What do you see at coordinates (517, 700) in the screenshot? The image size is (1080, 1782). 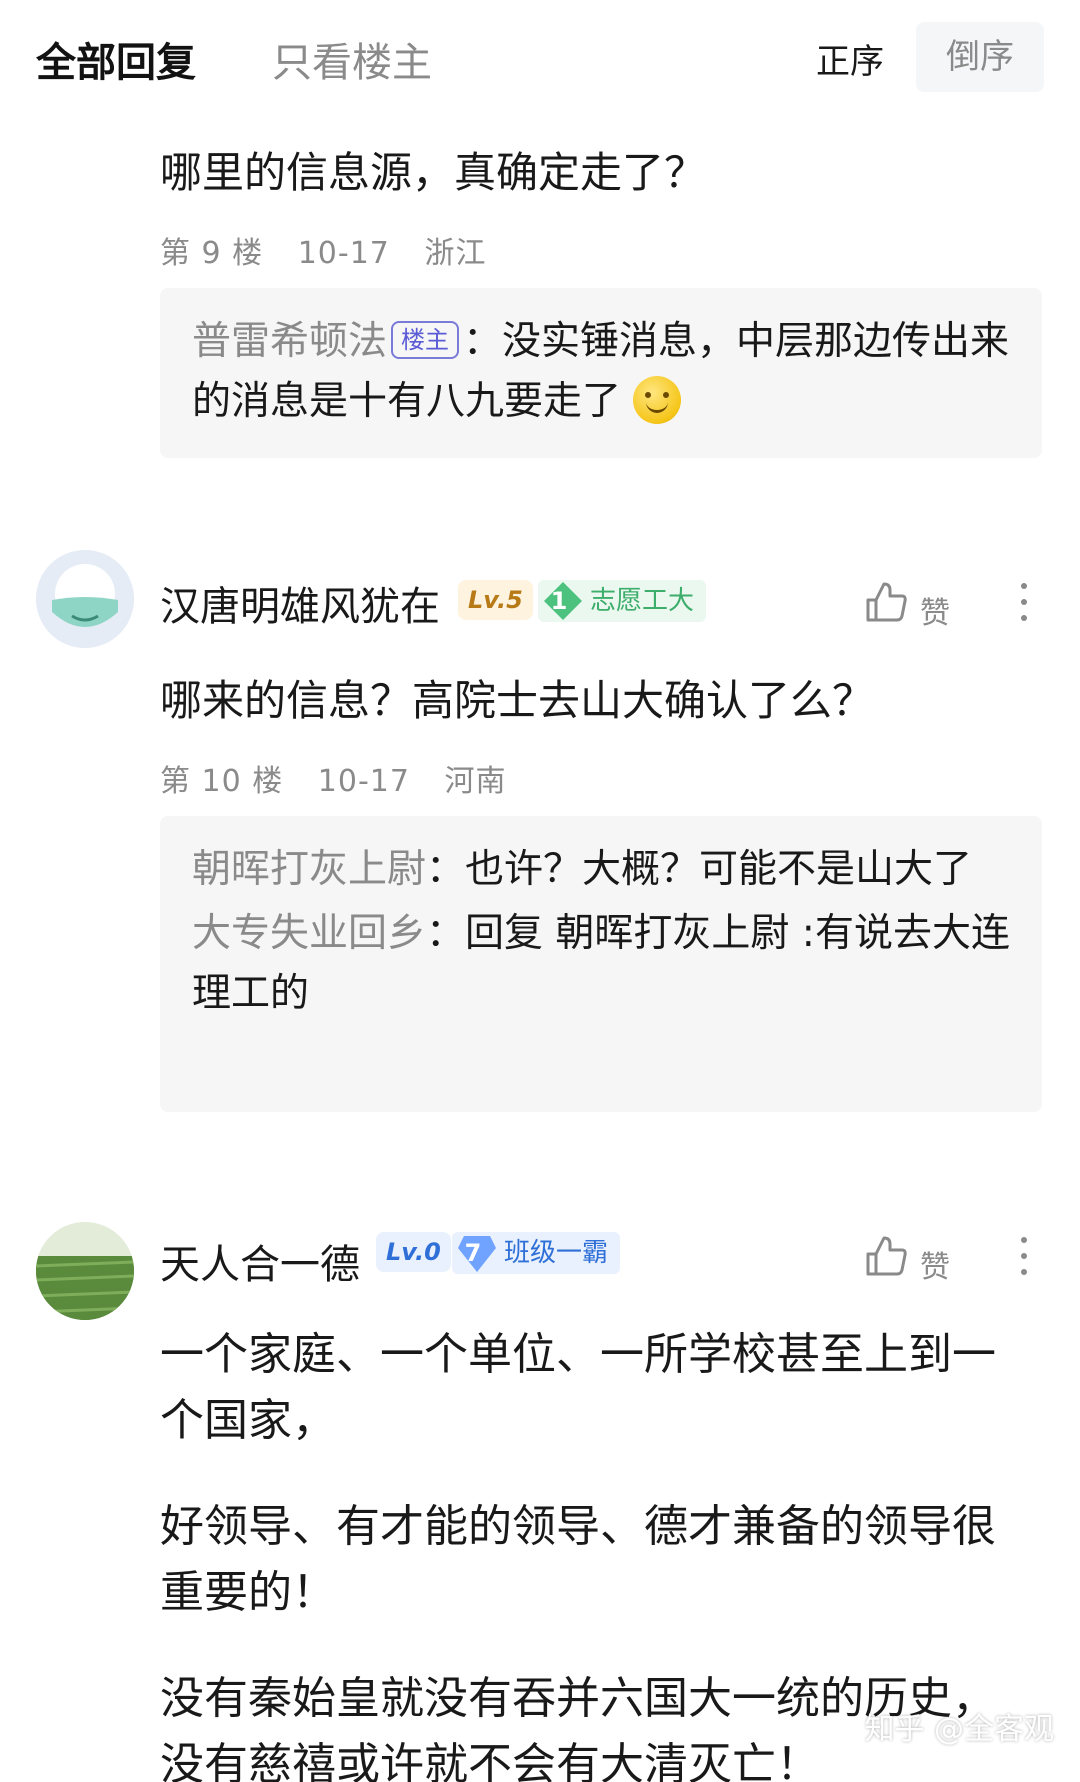 I see `comment-content: 哪来的信息？高院士去山大确认了么？` at bounding box center [517, 700].